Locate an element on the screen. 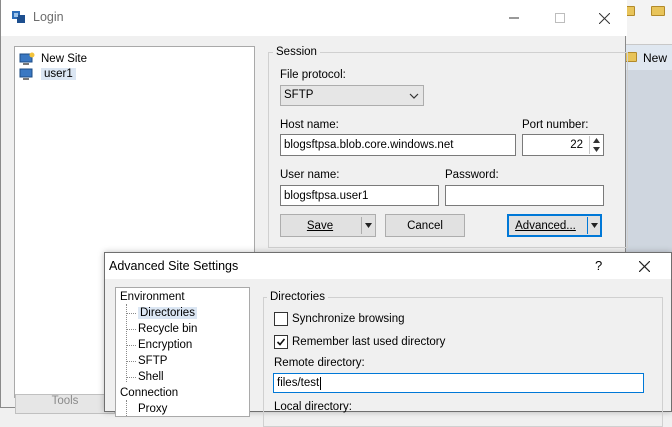 Image resolution: width=672 pixels, height=427 pixels. tree-node-proxy: Proxy is located at coordinates (152, 409).